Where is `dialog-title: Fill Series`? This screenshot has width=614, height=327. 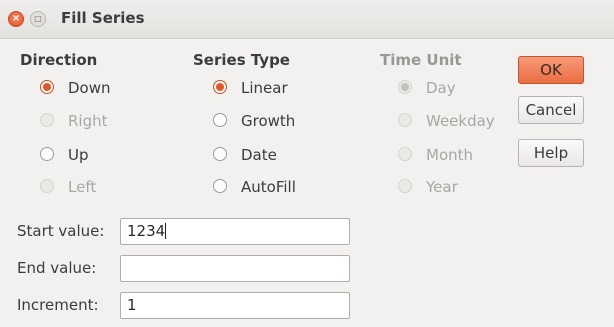 dialog-title: Fill Series is located at coordinates (103, 18).